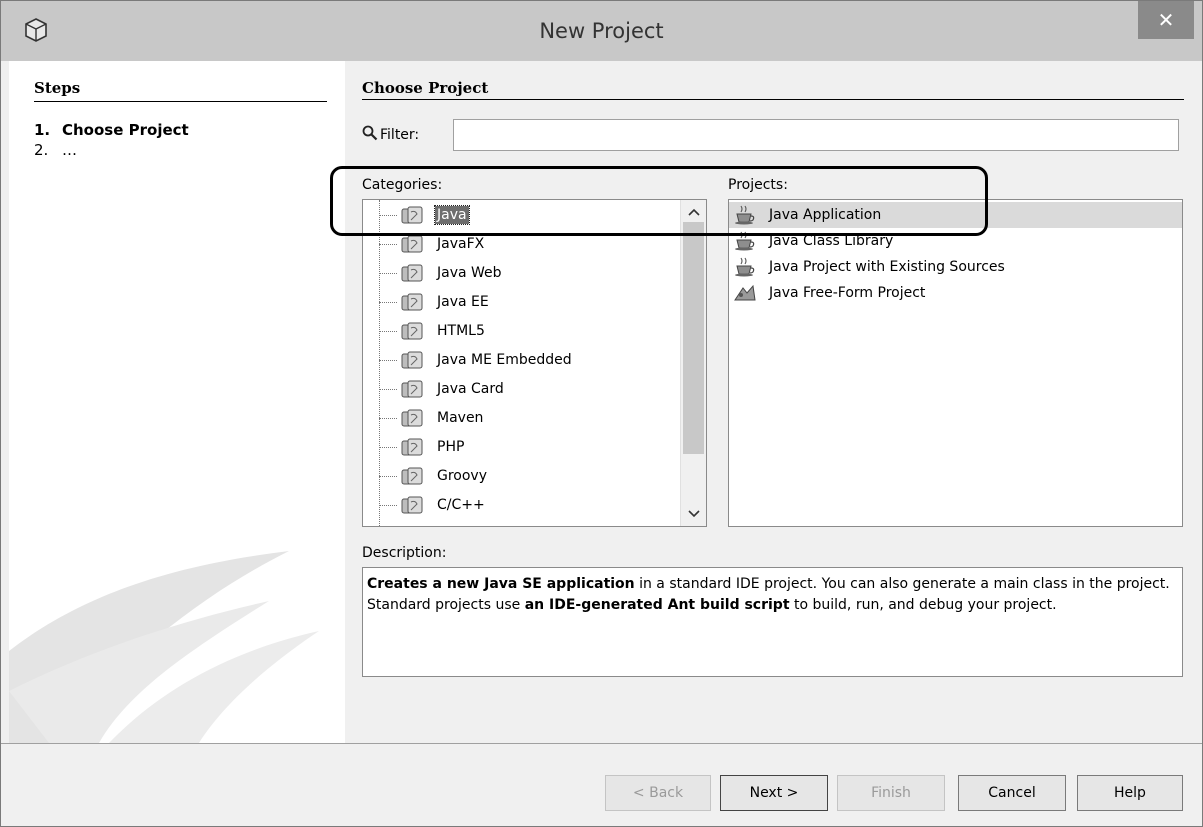 The image size is (1203, 827). Describe the element at coordinates (773, 99) in the screenshot. I see `panel-divider` at that location.